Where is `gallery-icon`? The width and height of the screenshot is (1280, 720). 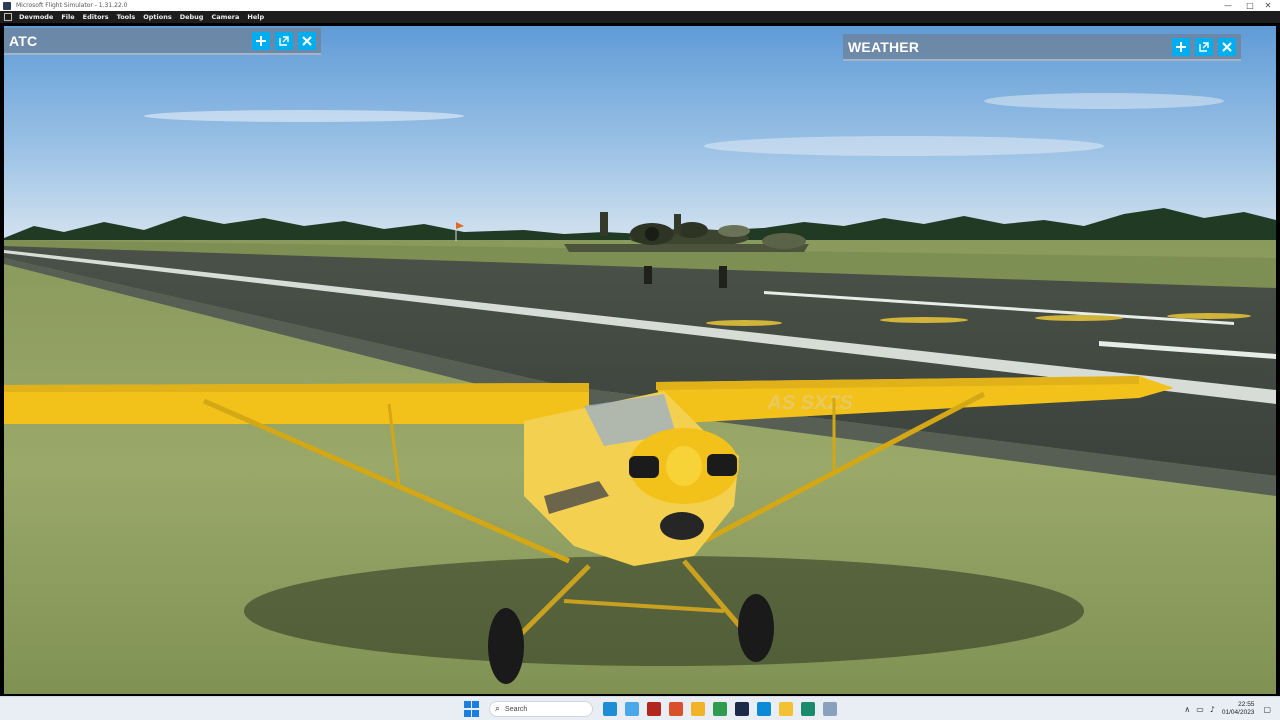 gallery-icon is located at coordinates (720, 709).